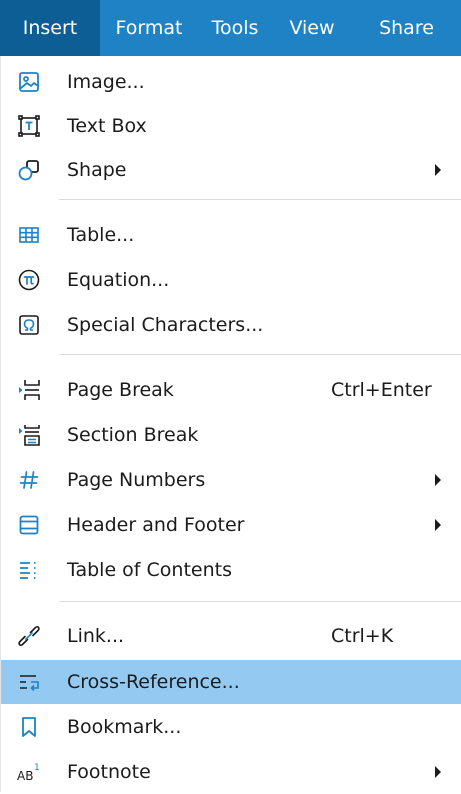 This screenshot has width=461, height=794. What do you see at coordinates (231, 435) in the screenshot?
I see `menu-item-section-break: Section Break` at bounding box center [231, 435].